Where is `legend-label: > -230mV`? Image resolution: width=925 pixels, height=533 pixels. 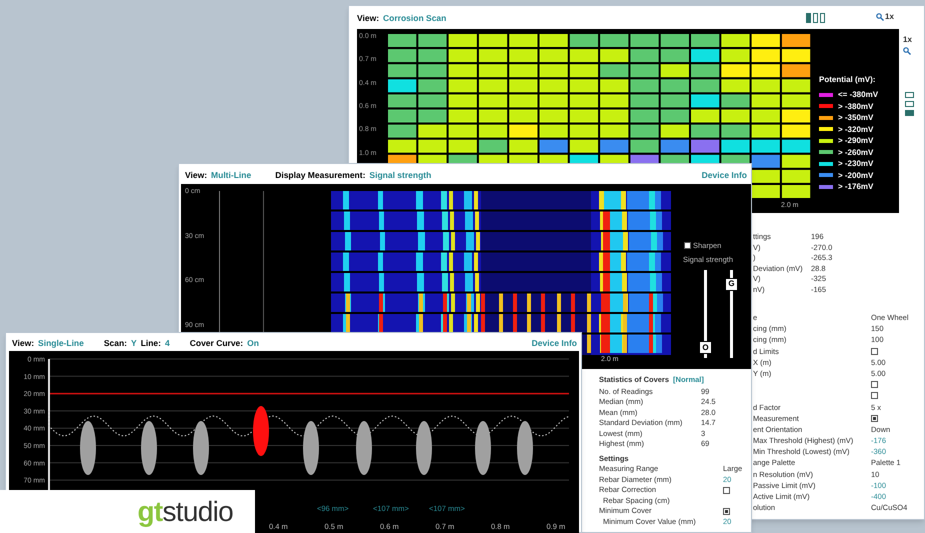 legend-label: > -230mV is located at coordinates (856, 163).